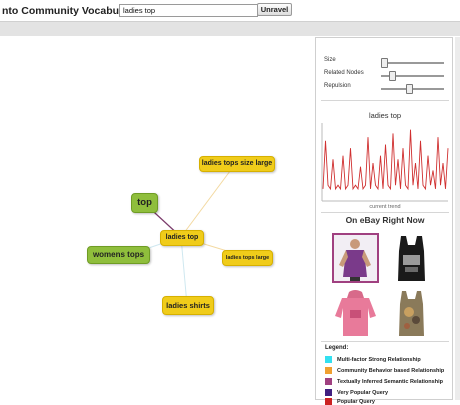 This screenshot has width=460, height=405. Describe the element at coordinates (188, 10) in the screenshot. I see `search-input` at that location.